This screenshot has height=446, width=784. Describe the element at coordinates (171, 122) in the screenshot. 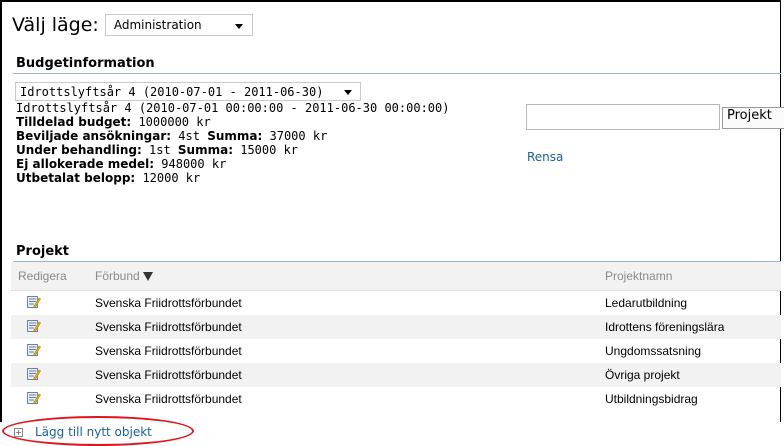

I see `allocated-value: 1000000 kr` at that location.